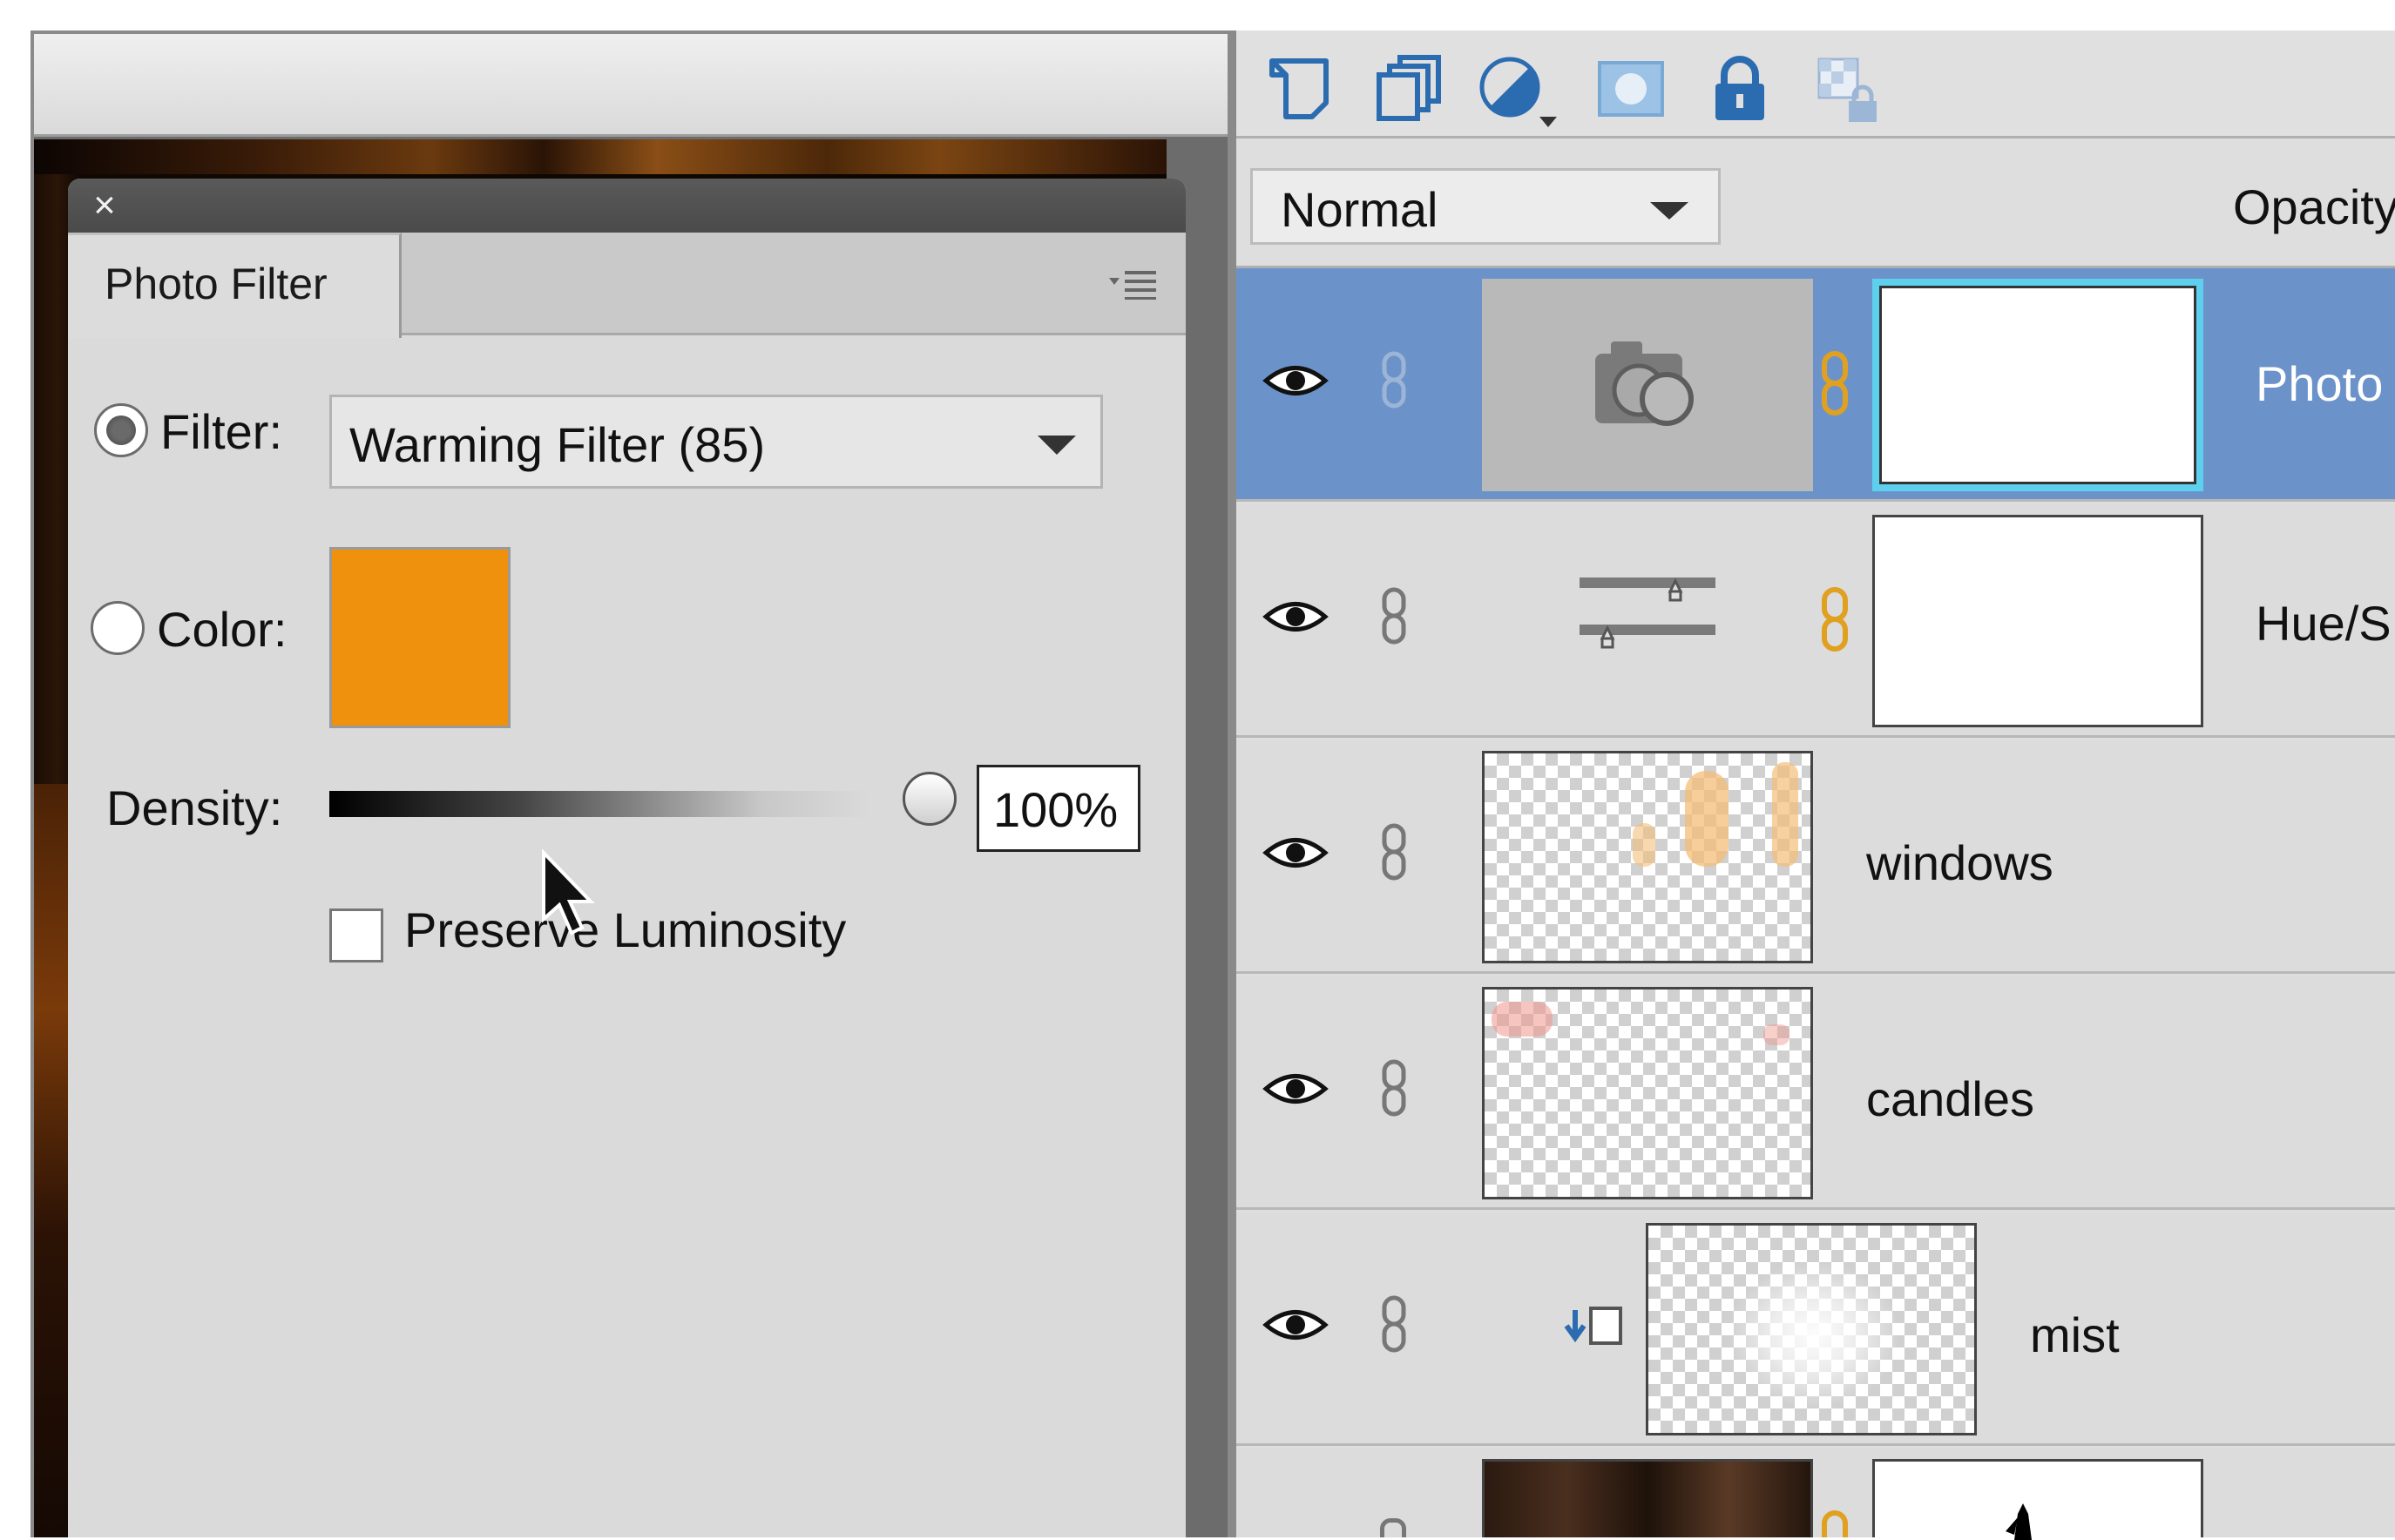  What do you see at coordinates (568, 896) in the screenshot?
I see `mouse-pointer-icon` at bounding box center [568, 896].